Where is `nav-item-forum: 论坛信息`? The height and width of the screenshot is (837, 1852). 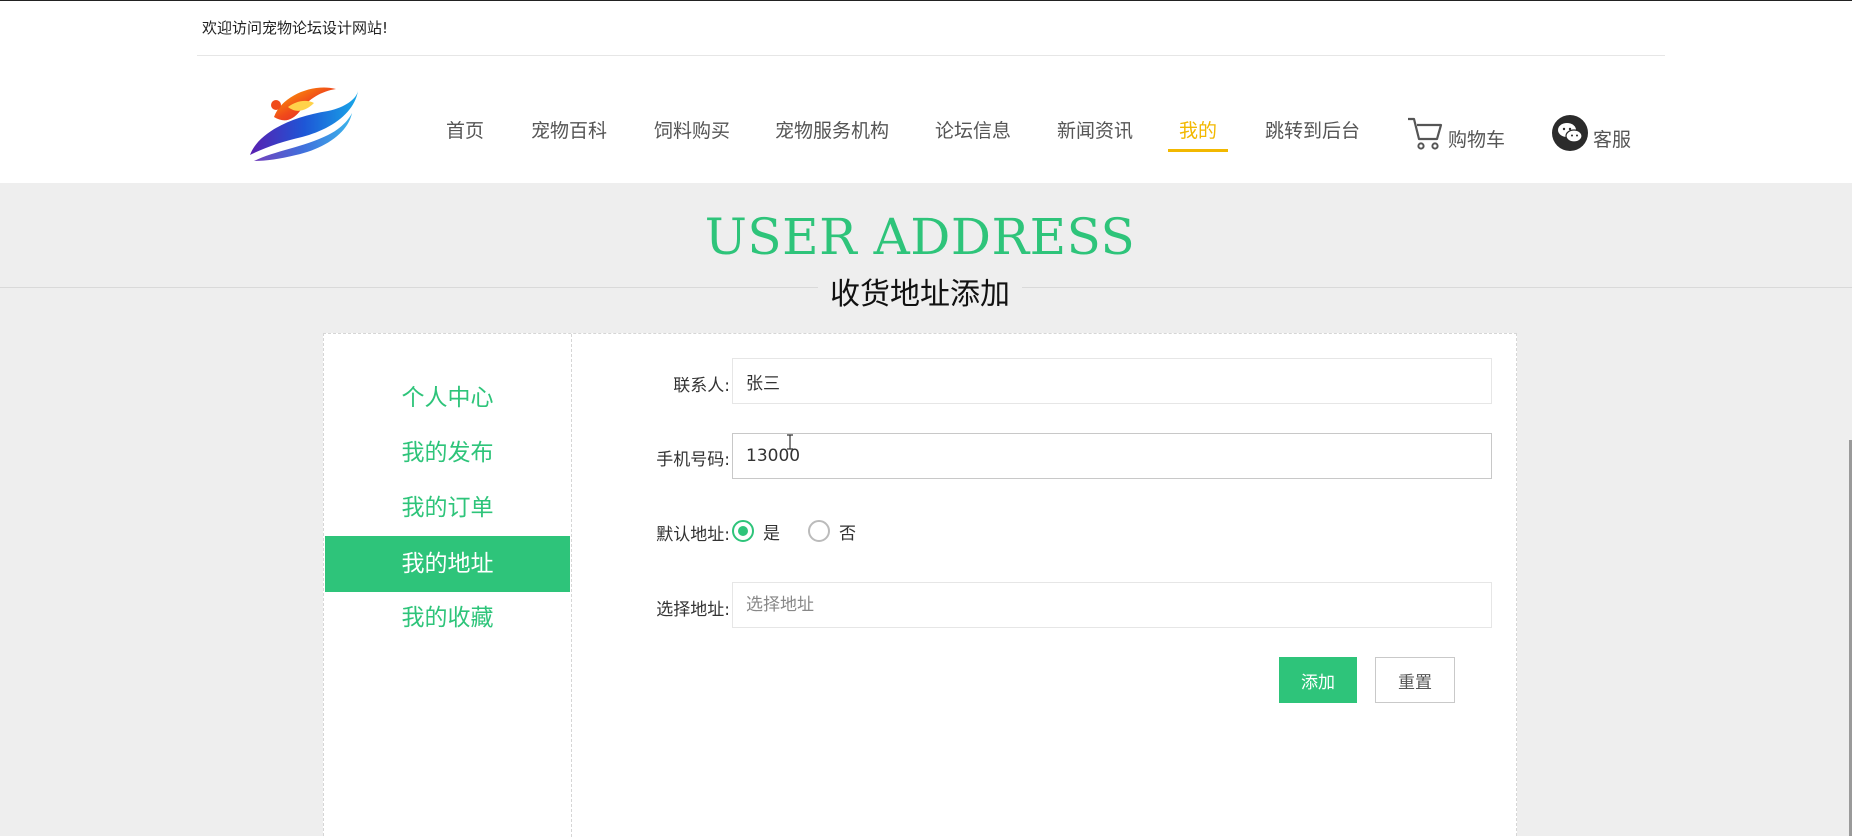
nav-item-forum: 论坛信息 is located at coordinates (973, 131).